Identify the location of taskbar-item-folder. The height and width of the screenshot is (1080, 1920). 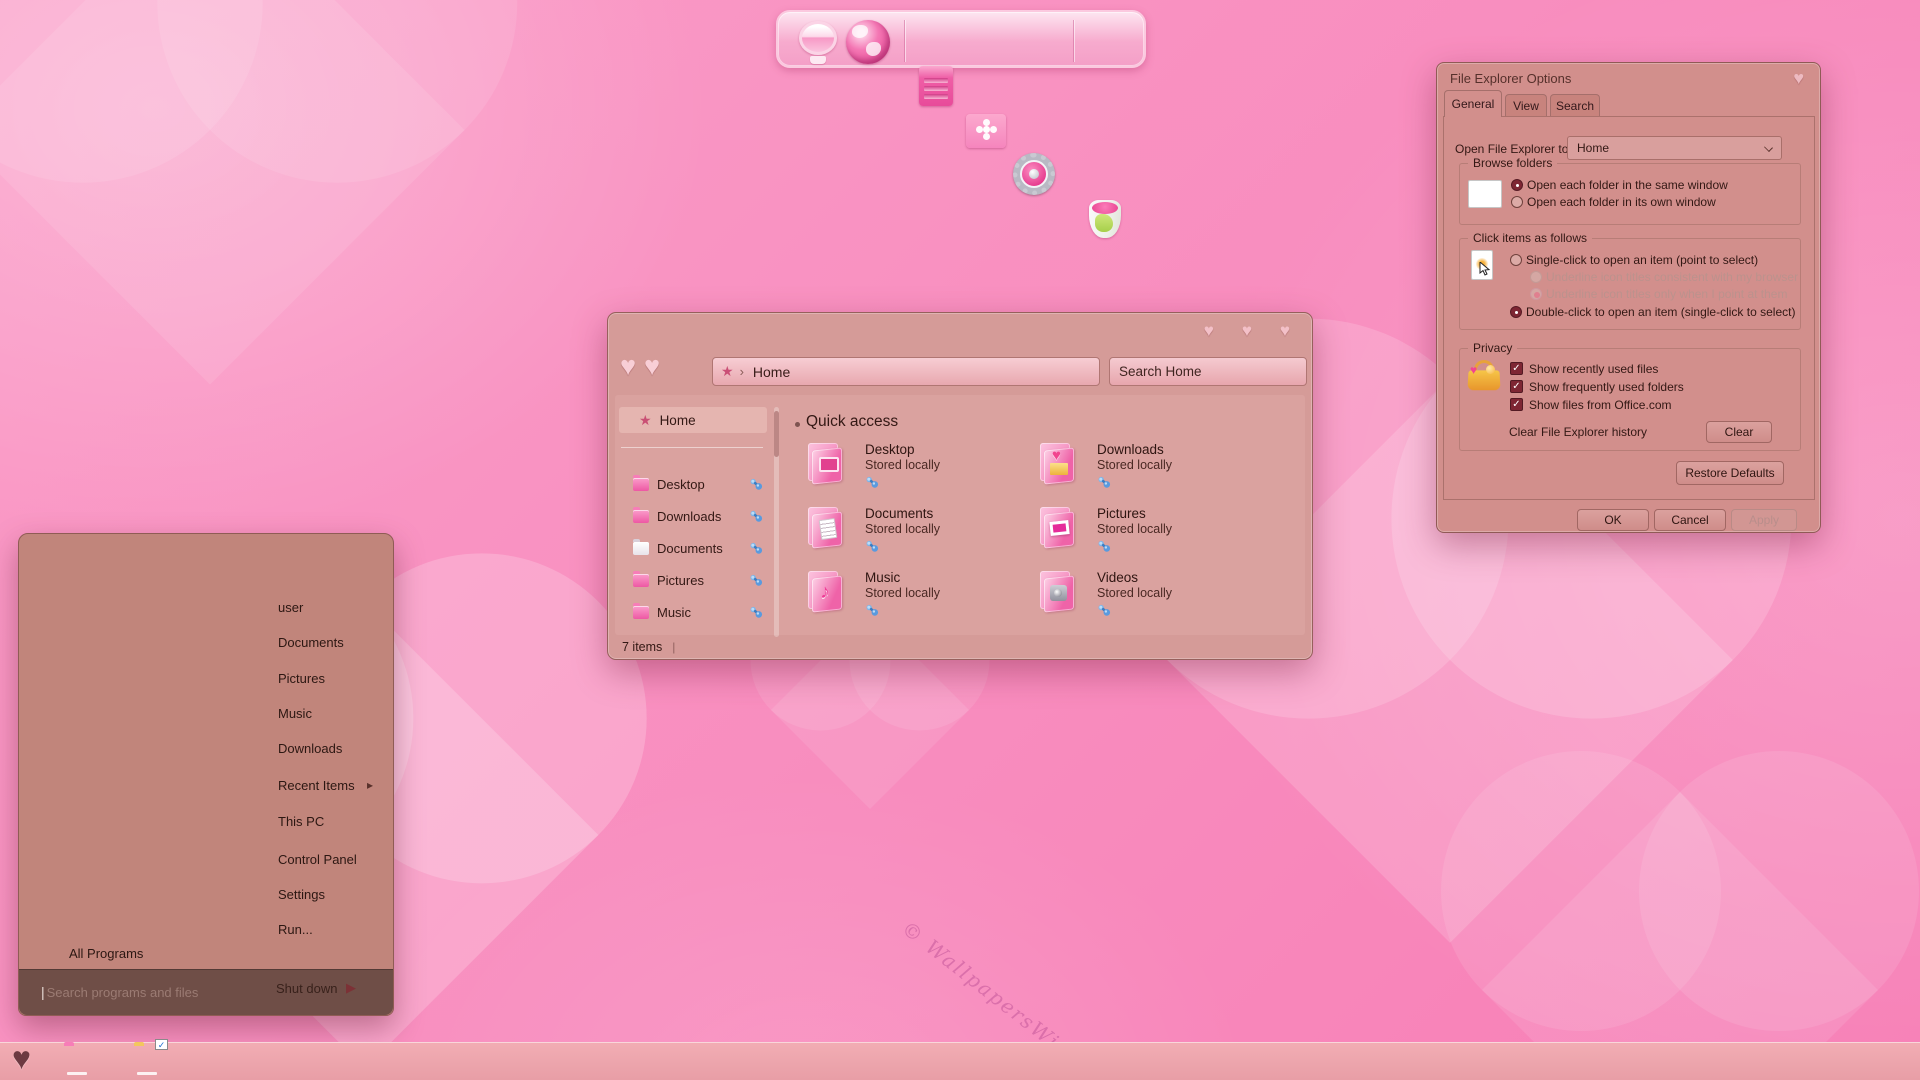
(77, 1061).